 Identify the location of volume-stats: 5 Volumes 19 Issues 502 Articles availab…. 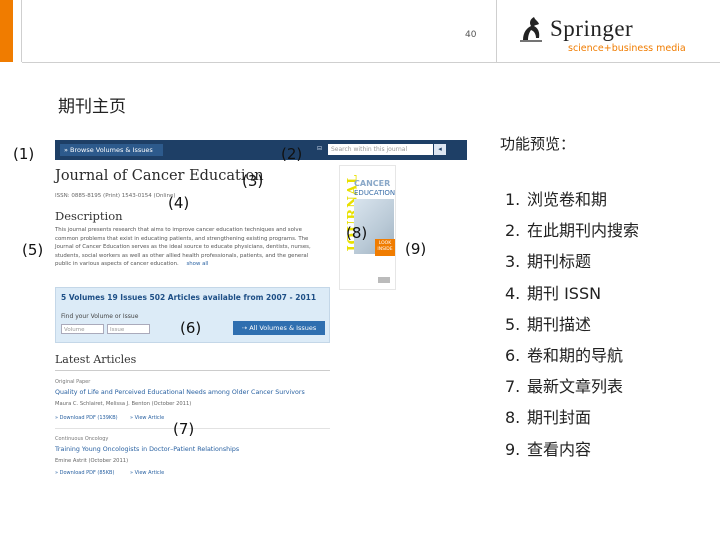
(189, 297).